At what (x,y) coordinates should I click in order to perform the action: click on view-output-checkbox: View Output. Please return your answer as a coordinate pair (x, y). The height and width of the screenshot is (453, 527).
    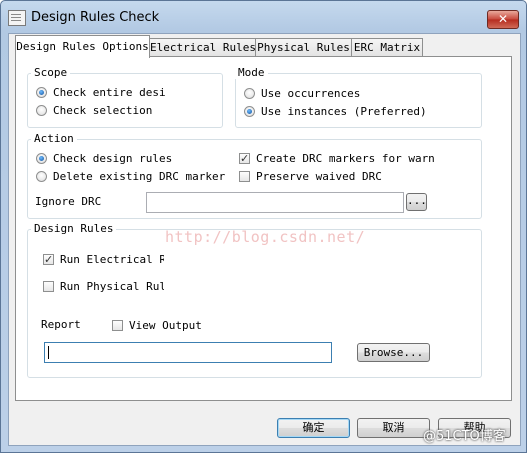
    Looking at the image, I should click on (162, 326).